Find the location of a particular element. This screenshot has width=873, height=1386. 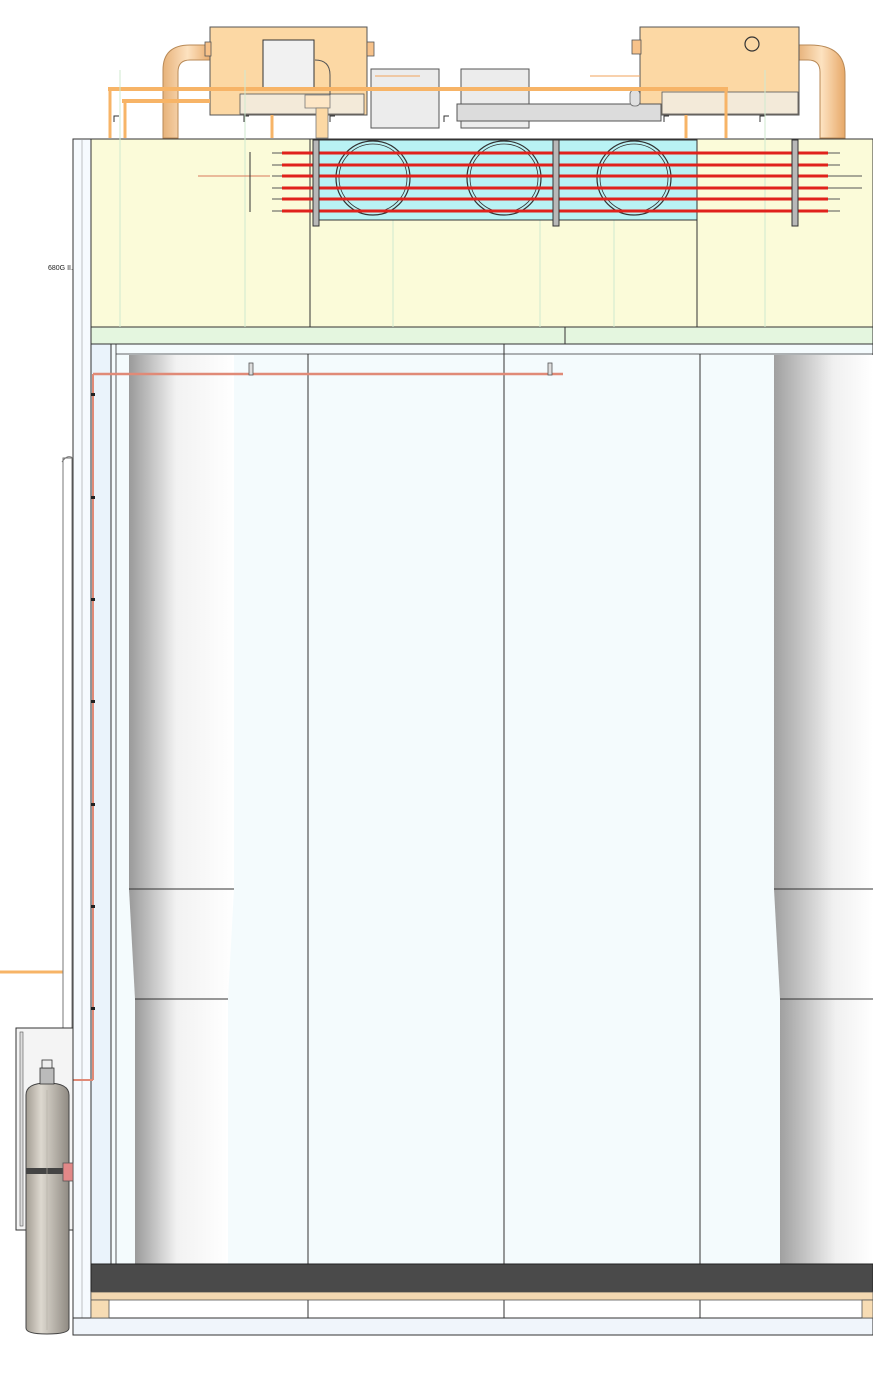

left-condensing-unit is located at coordinates (268, 82).